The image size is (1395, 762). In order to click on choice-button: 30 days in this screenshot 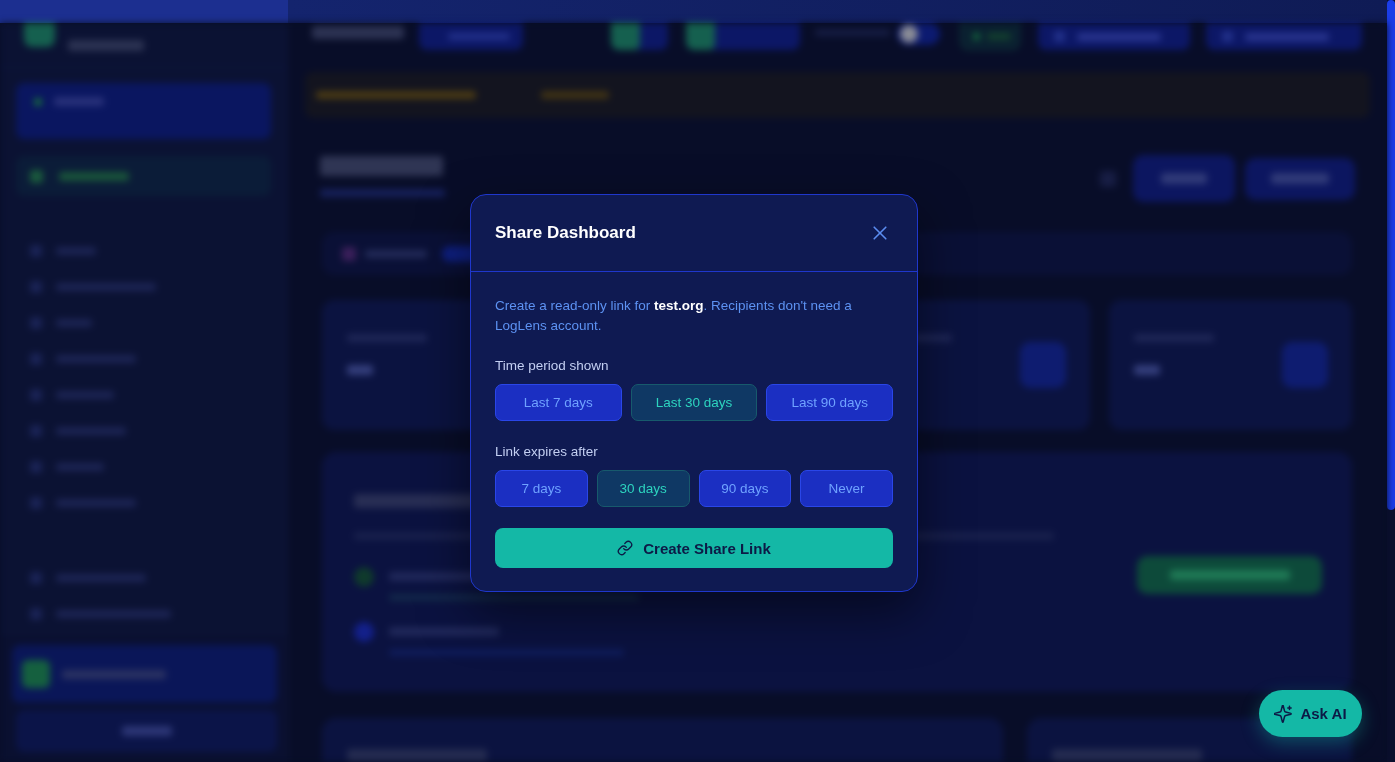, I will do `click(643, 488)`.